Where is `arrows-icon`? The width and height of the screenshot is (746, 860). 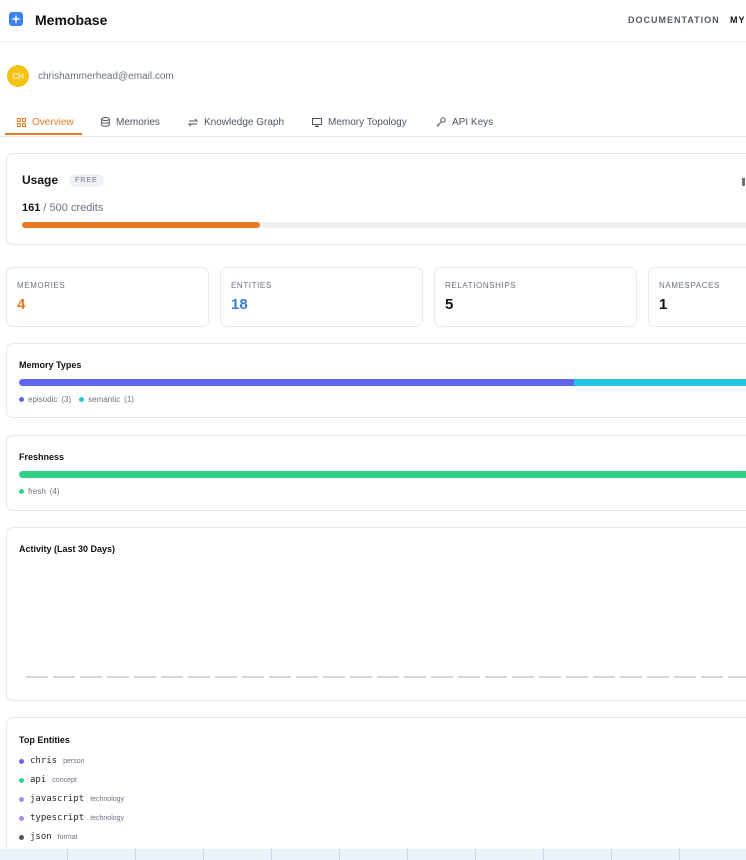
arrows-icon is located at coordinates (193, 122).